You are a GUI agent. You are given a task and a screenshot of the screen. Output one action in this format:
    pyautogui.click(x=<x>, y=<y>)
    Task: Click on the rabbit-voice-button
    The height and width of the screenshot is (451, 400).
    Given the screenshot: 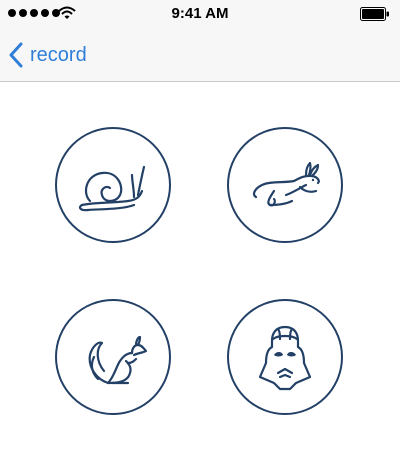 What is the action you would take?
    pyautogui.click(x=285, y=185)
    